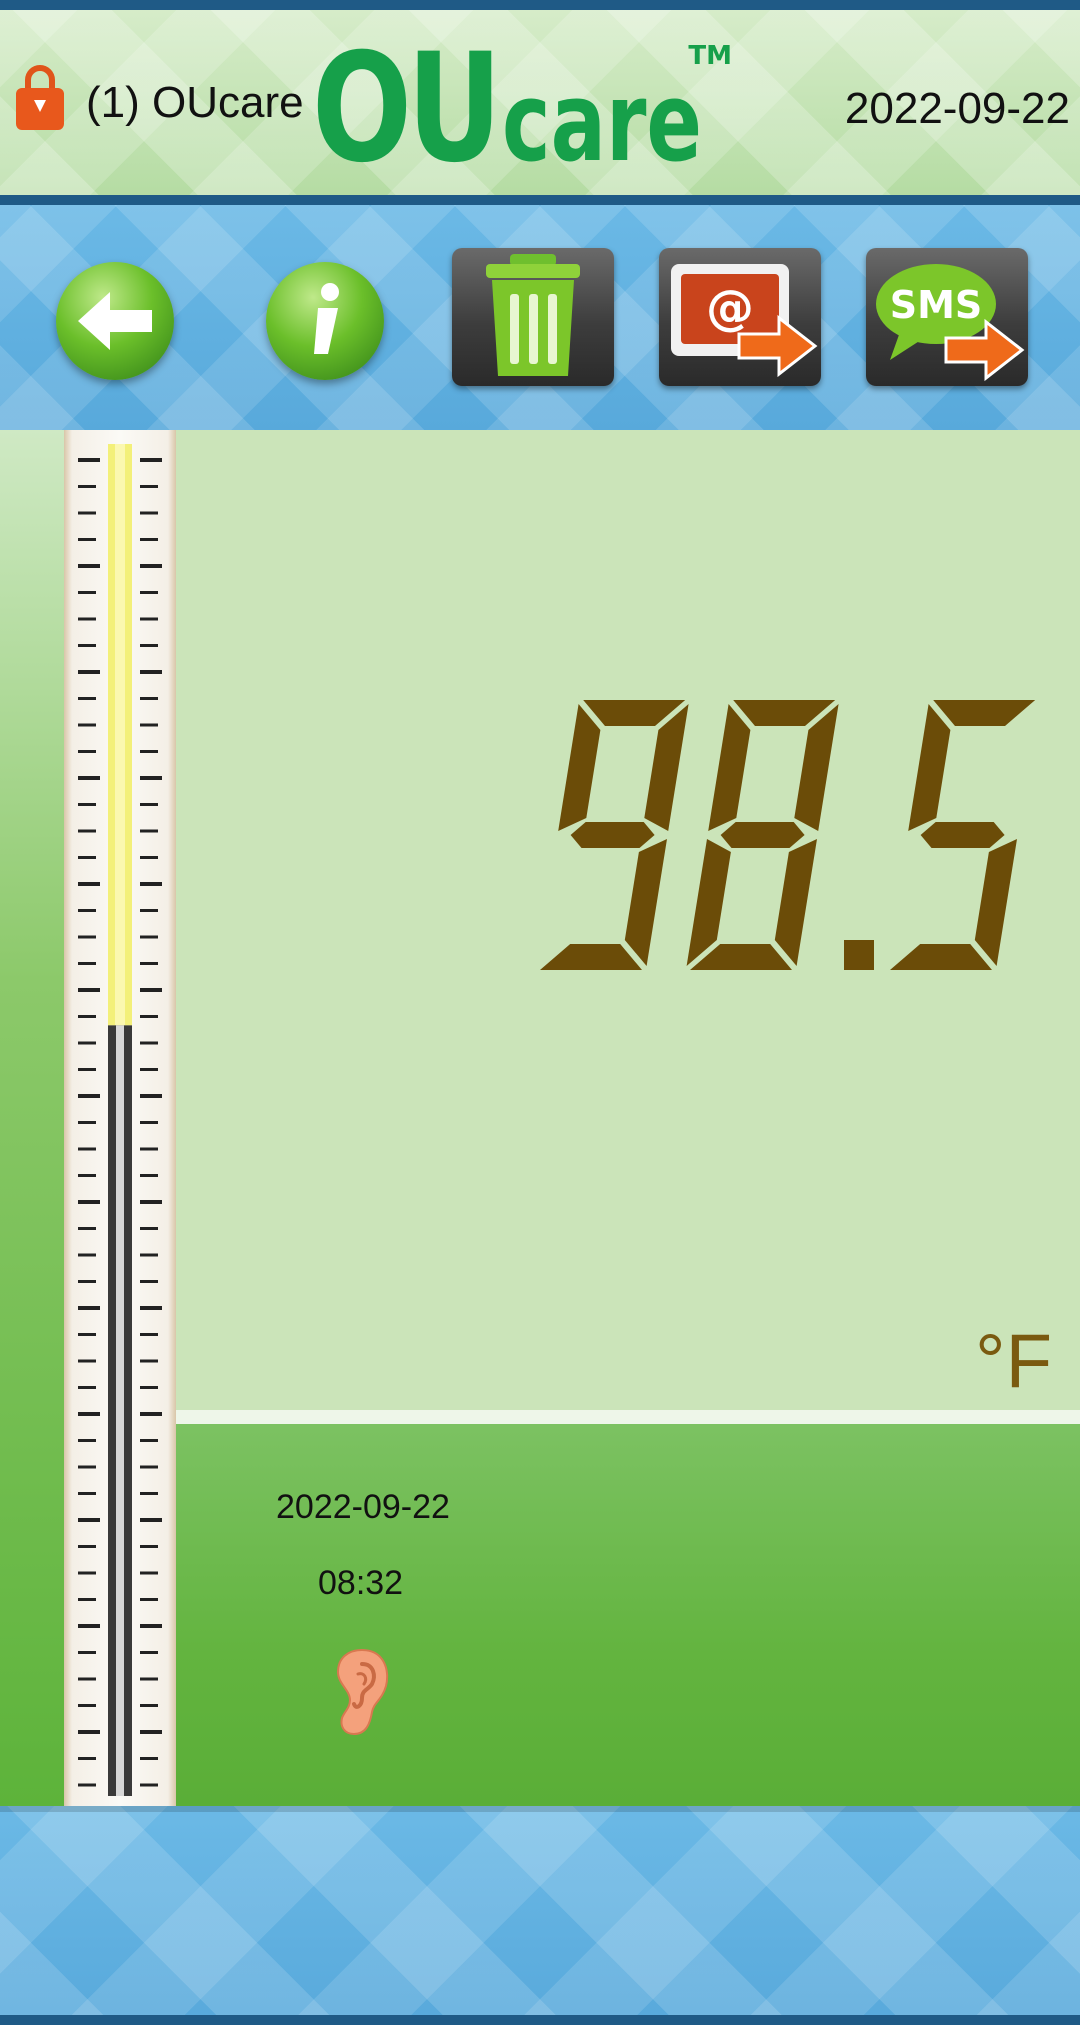  I want to click on back-button, so click(115, 321).